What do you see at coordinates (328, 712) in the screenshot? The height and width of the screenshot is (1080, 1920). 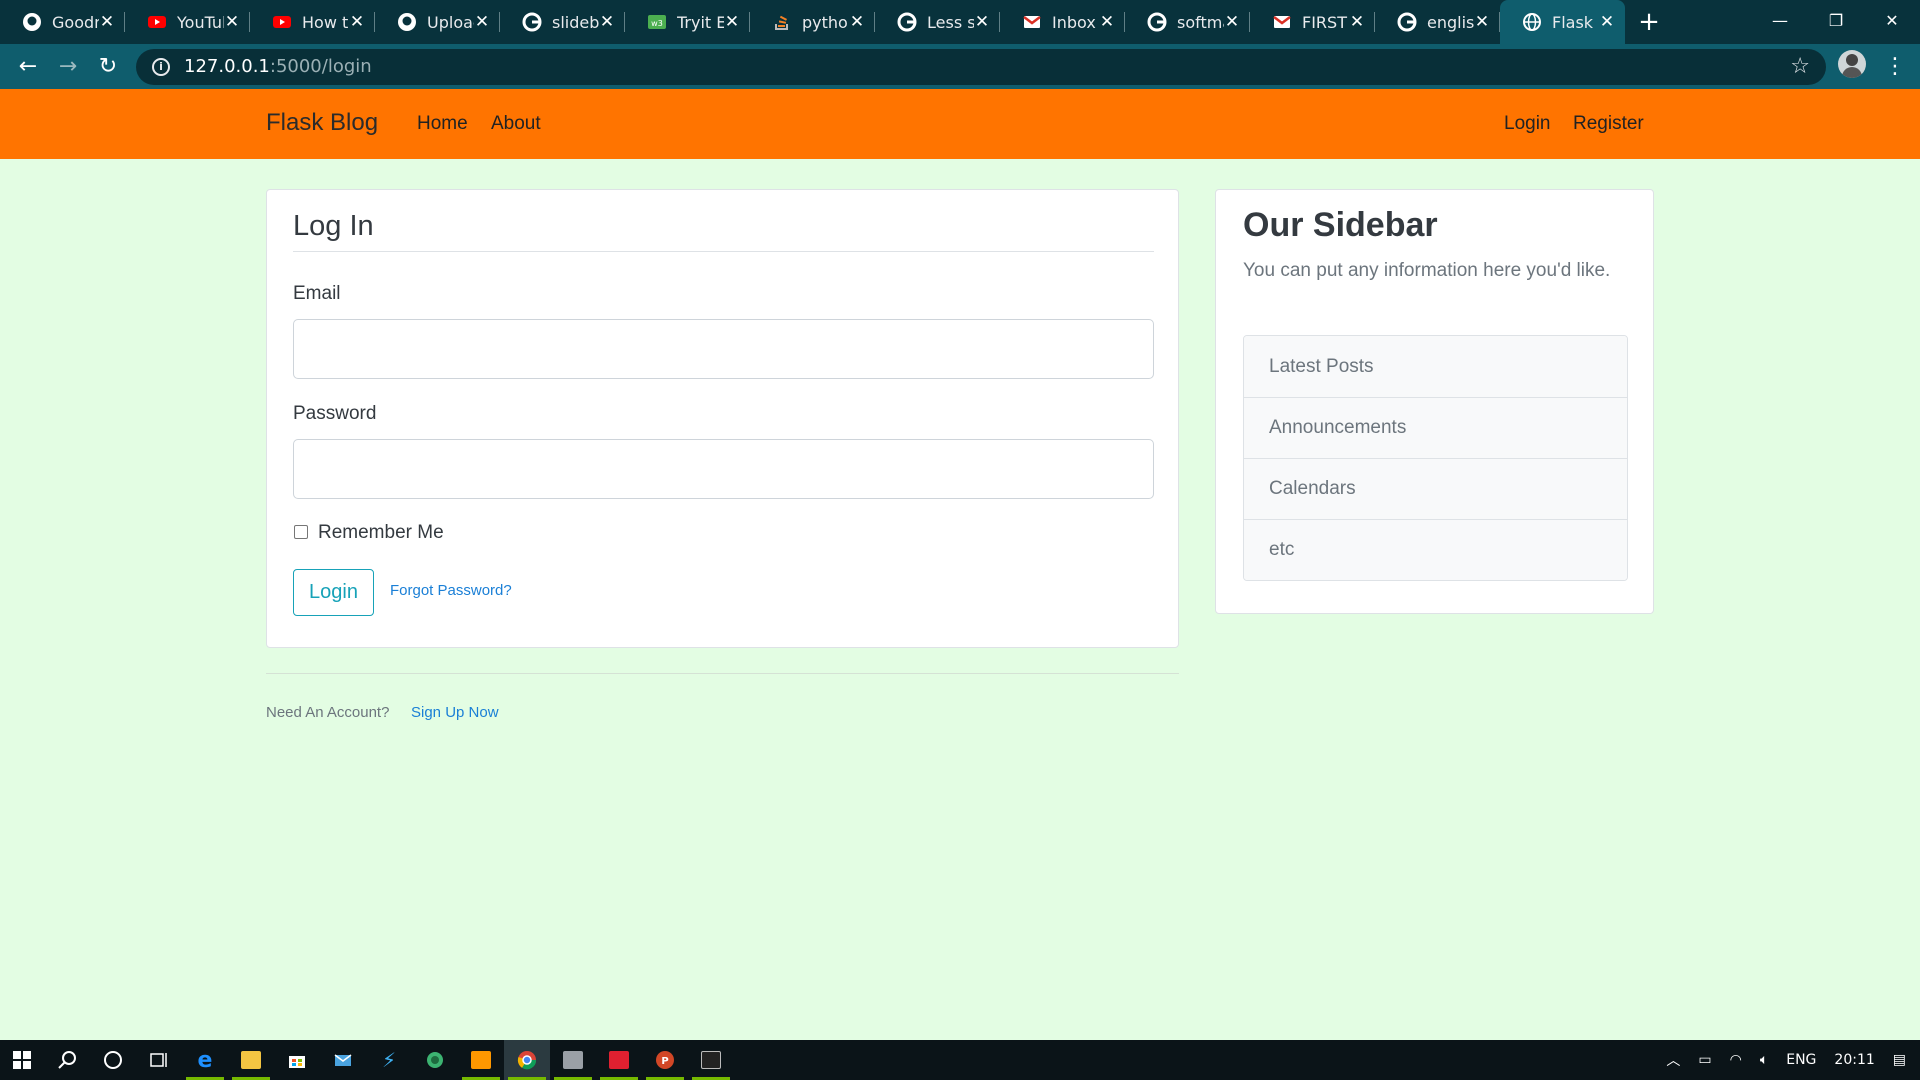 I see `need-account-text: Need An Account?` at bounding box center [328, 712].